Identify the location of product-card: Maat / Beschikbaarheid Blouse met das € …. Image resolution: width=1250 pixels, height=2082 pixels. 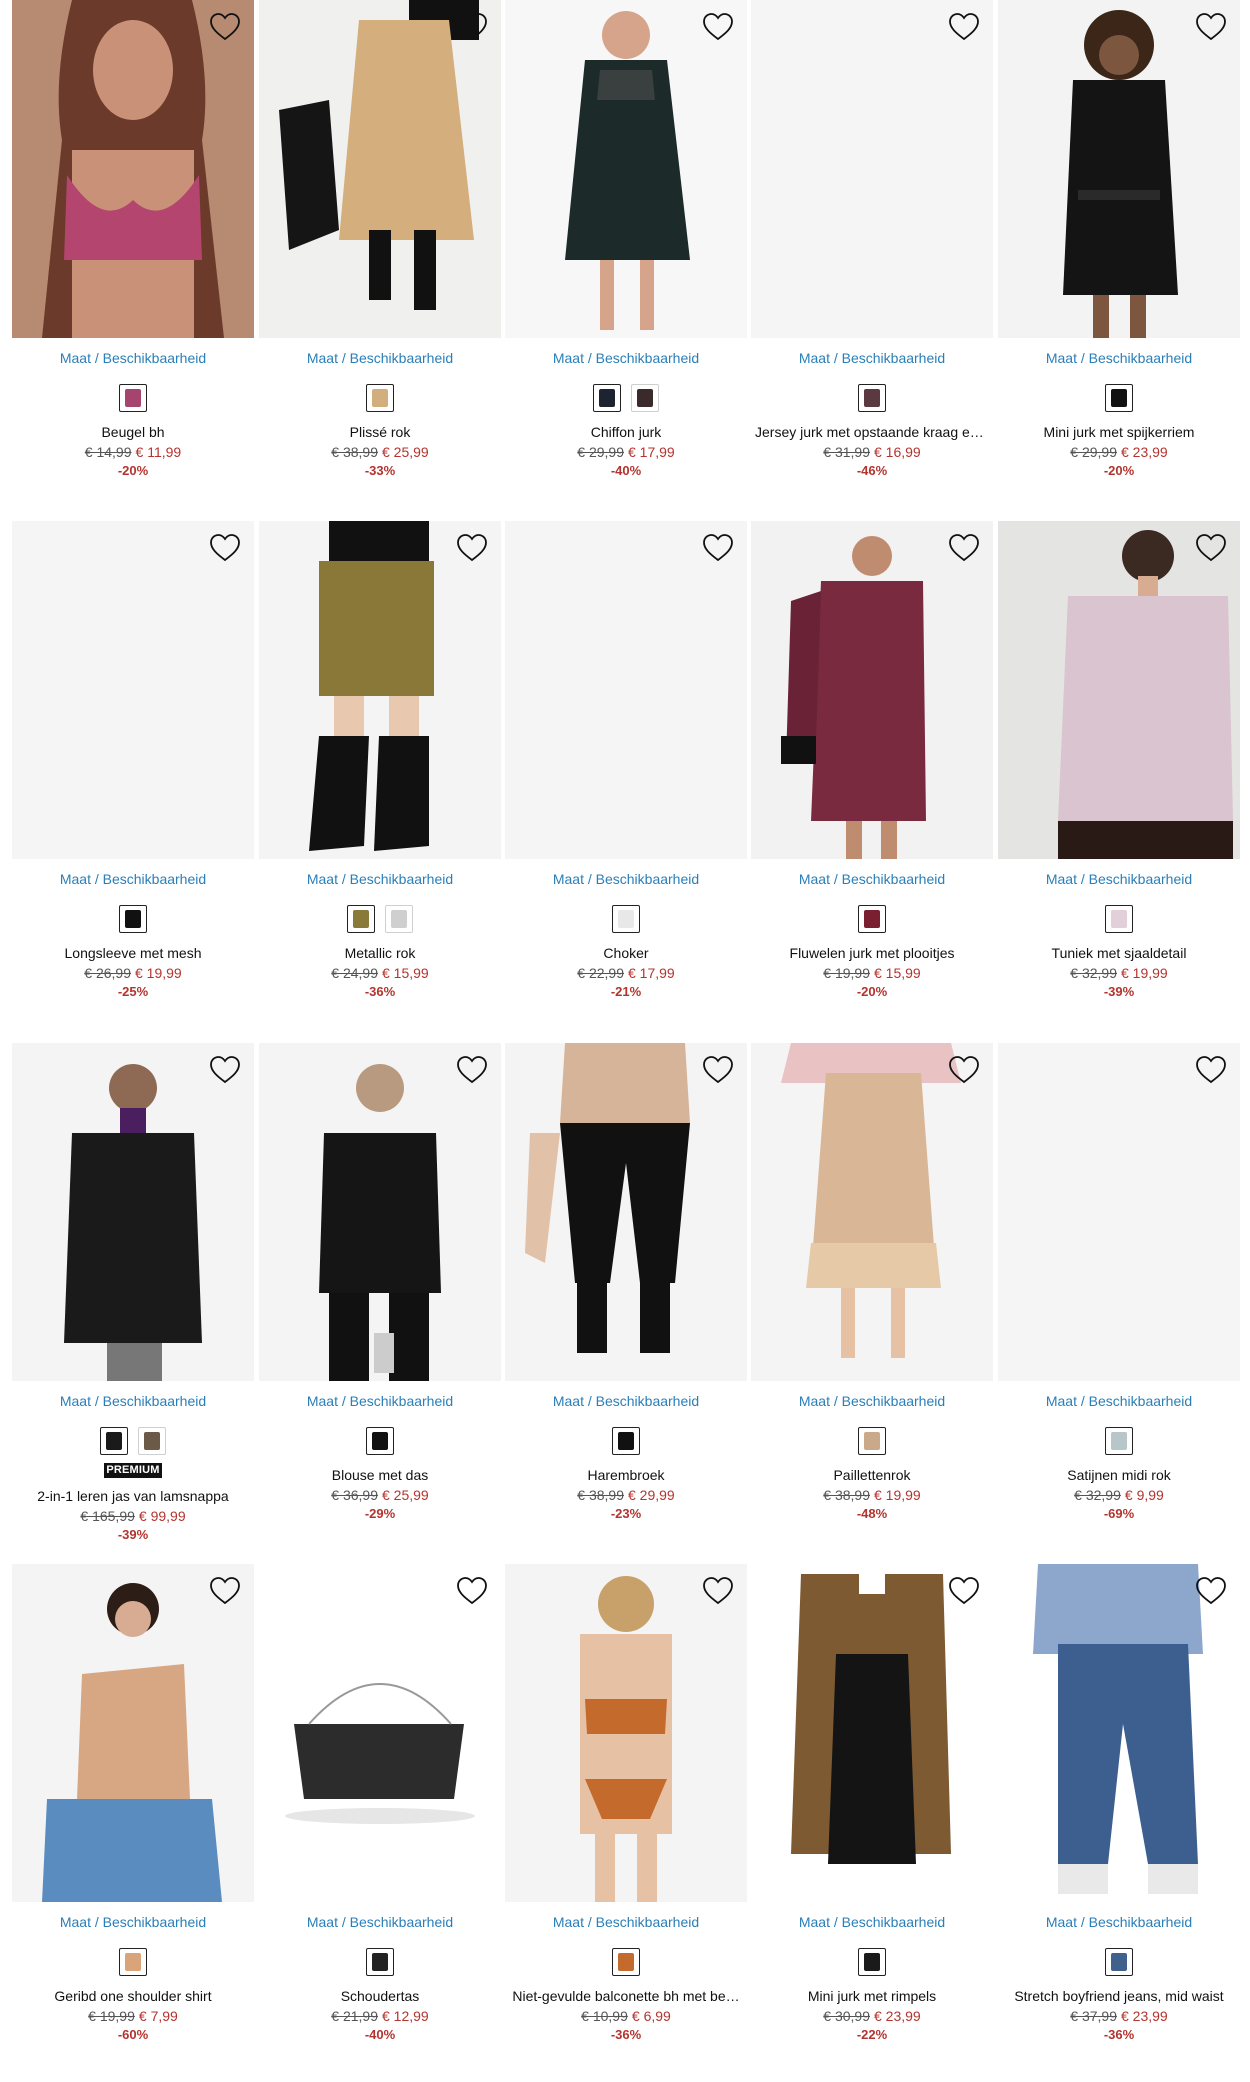
(380, 1282).